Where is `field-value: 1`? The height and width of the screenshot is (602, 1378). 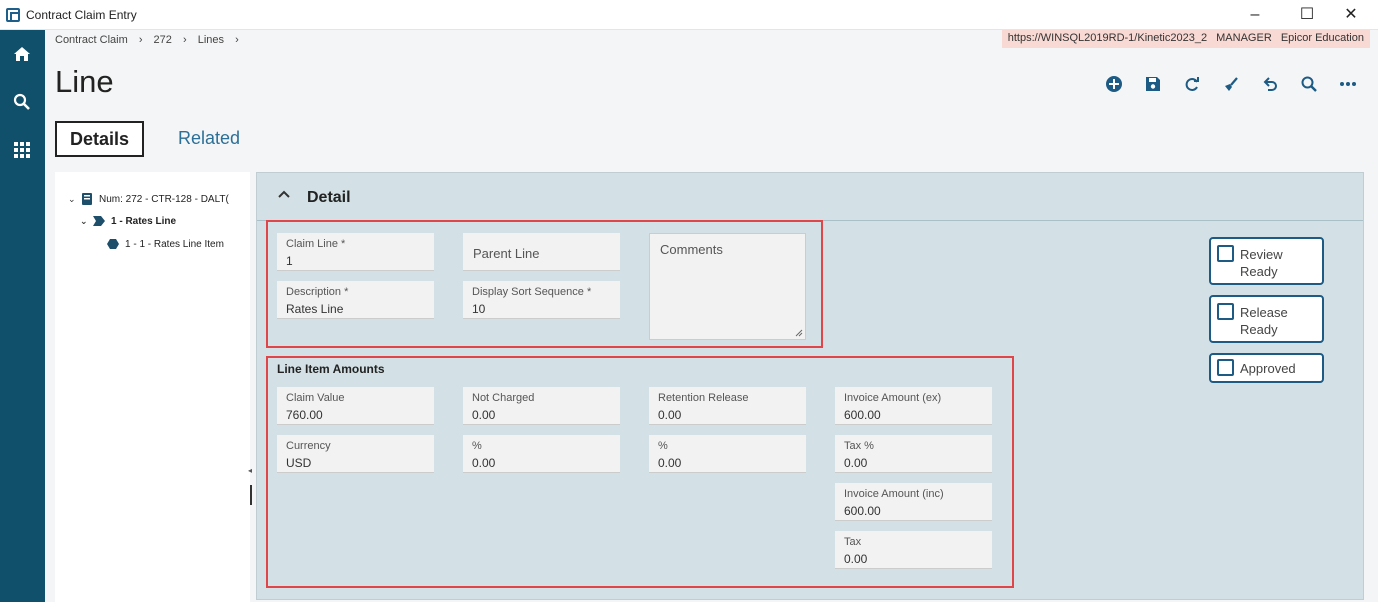 field-value: 1 is located at coordinates (289, 261).